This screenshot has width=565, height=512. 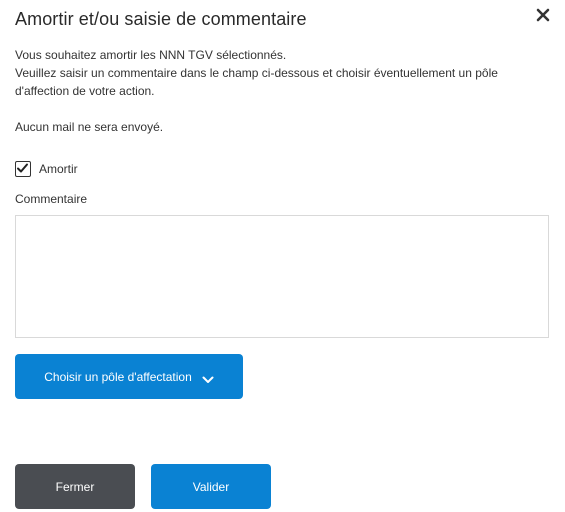 I want to click on choose-pole-button: Choisir un pôle d'affectation, so click(x=129, y=376).